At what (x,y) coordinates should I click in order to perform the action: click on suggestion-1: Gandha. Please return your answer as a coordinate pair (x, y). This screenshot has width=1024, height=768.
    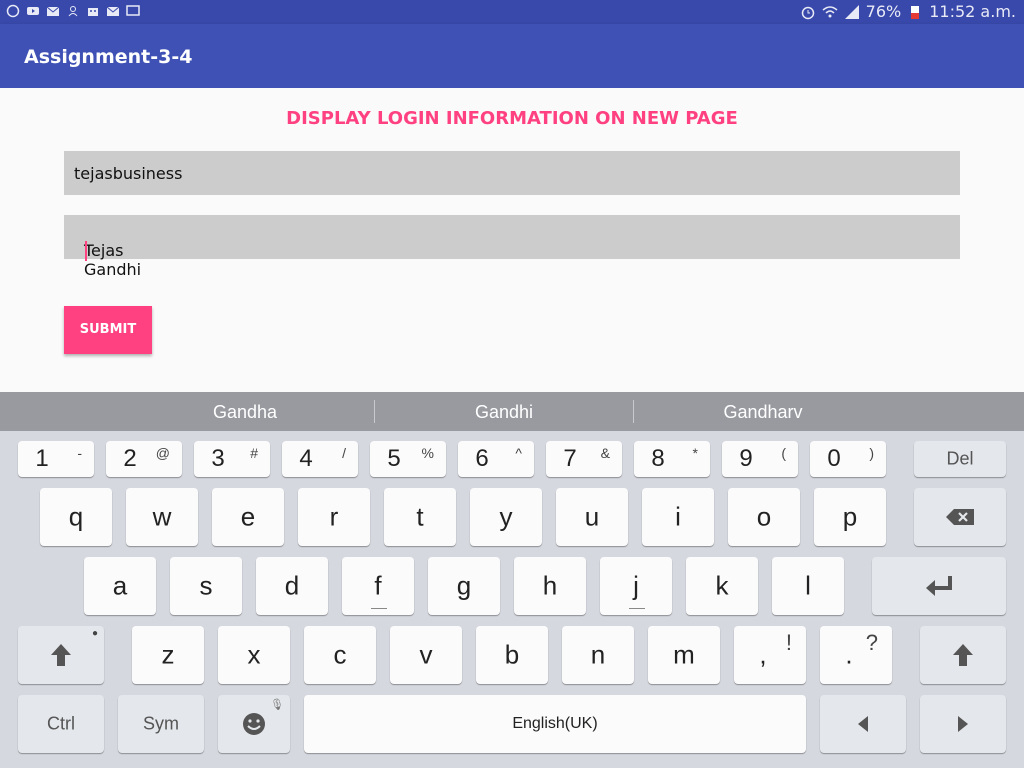
    Looking at the image, I should click on (245, 412).